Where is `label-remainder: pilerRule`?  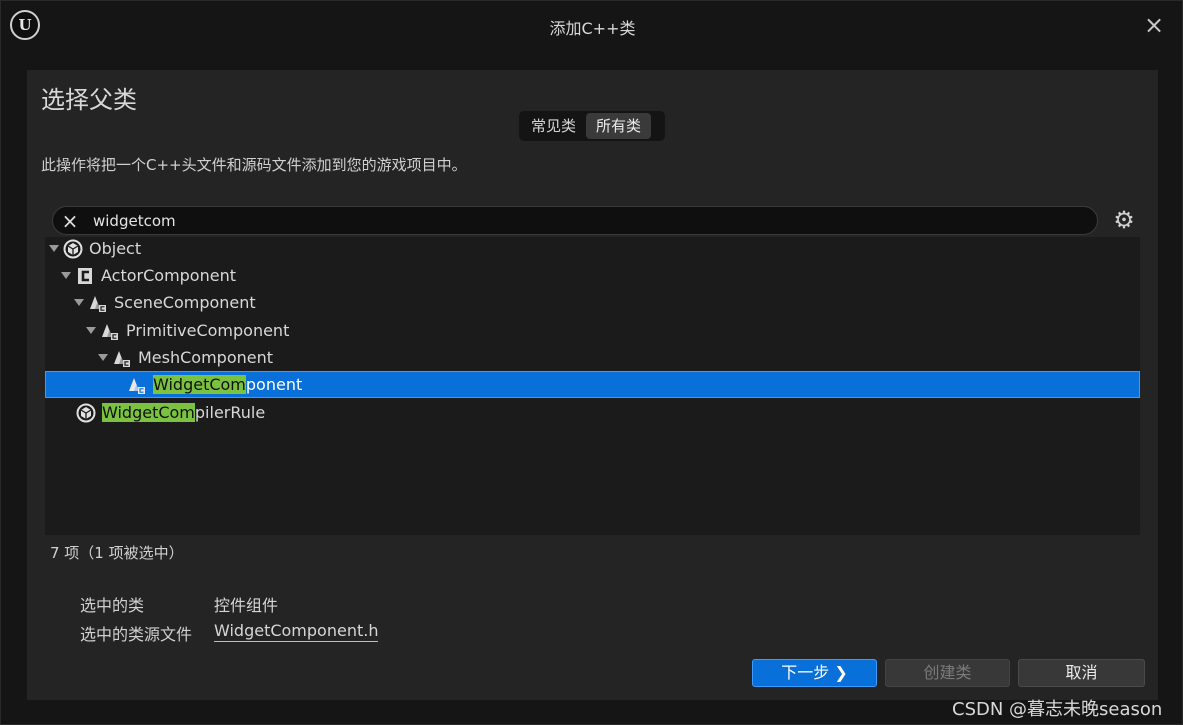
label-remainder: pilerRule is located at coordinates (230, 412).